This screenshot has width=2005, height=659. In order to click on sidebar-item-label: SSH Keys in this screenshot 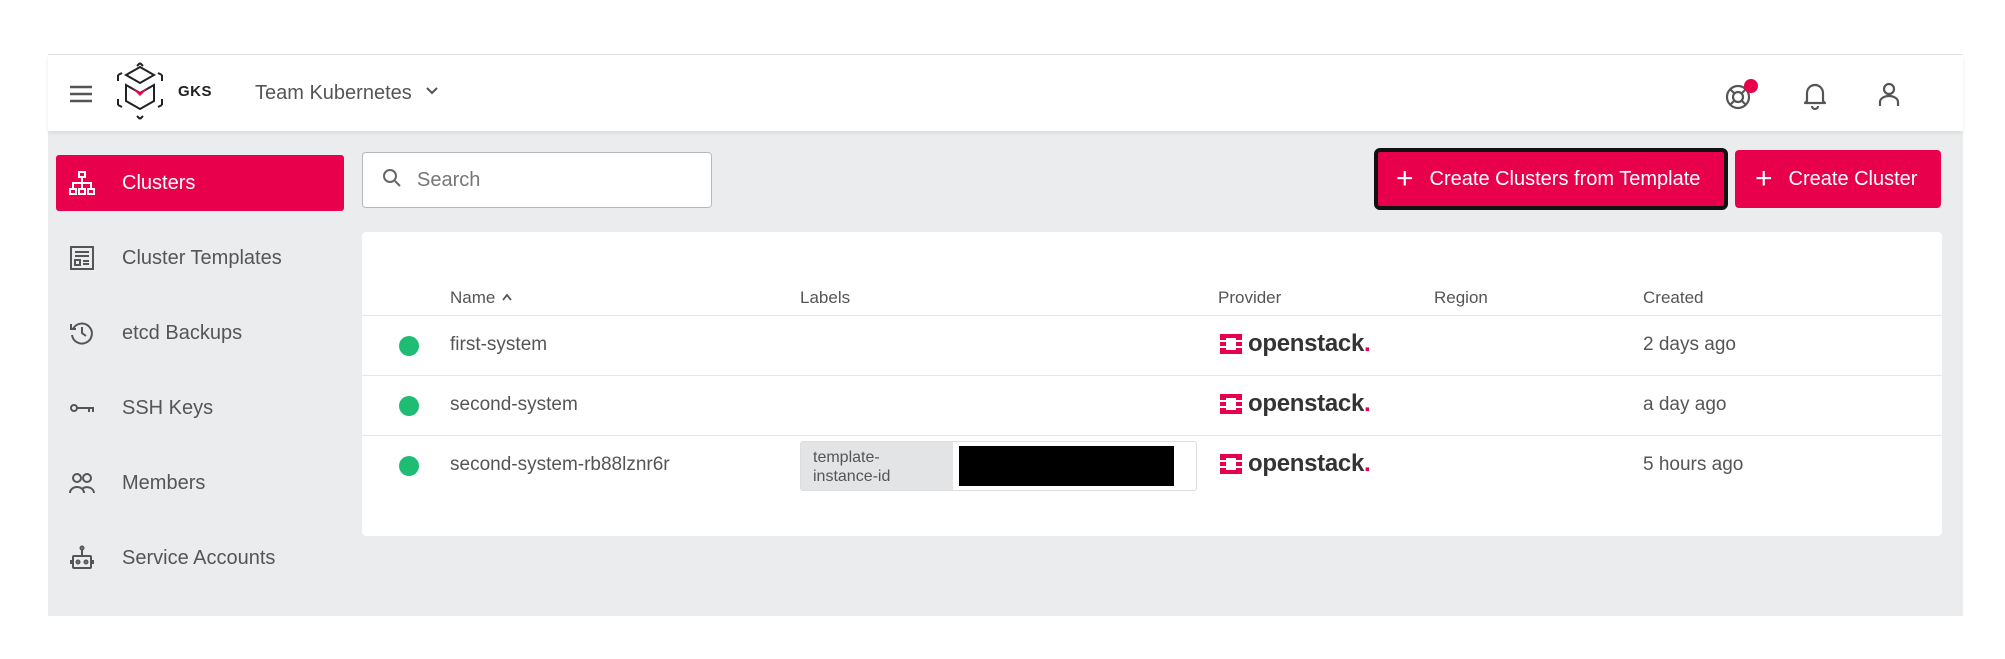, I will do `click(168, 407)`.